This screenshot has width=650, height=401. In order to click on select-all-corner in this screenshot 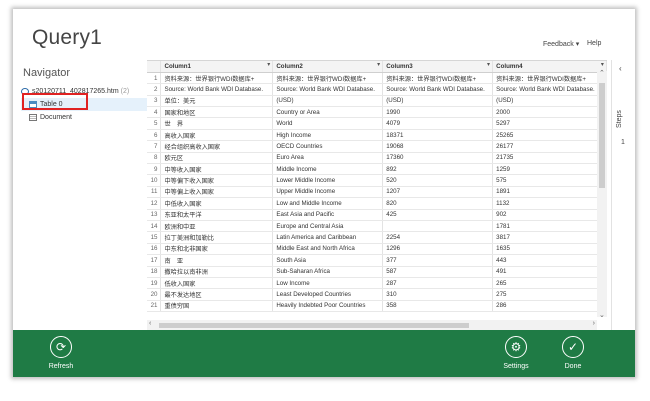, I will do `click(154, 67)`.